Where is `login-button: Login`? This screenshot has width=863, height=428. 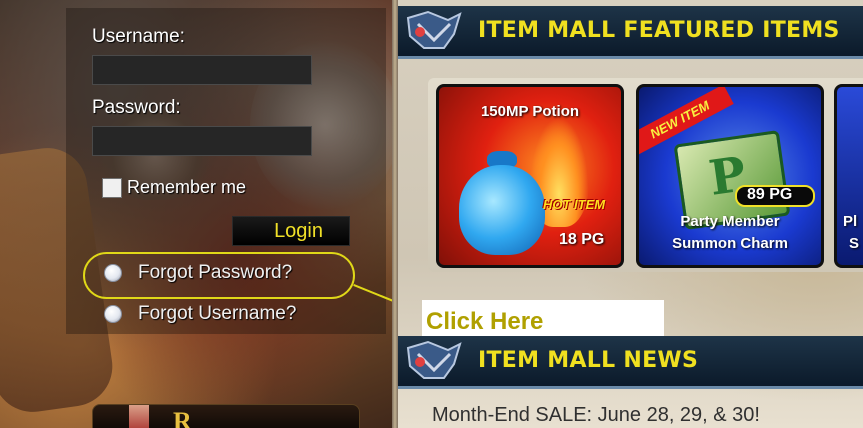 login-button: Login is located at coordinates (291, 231).